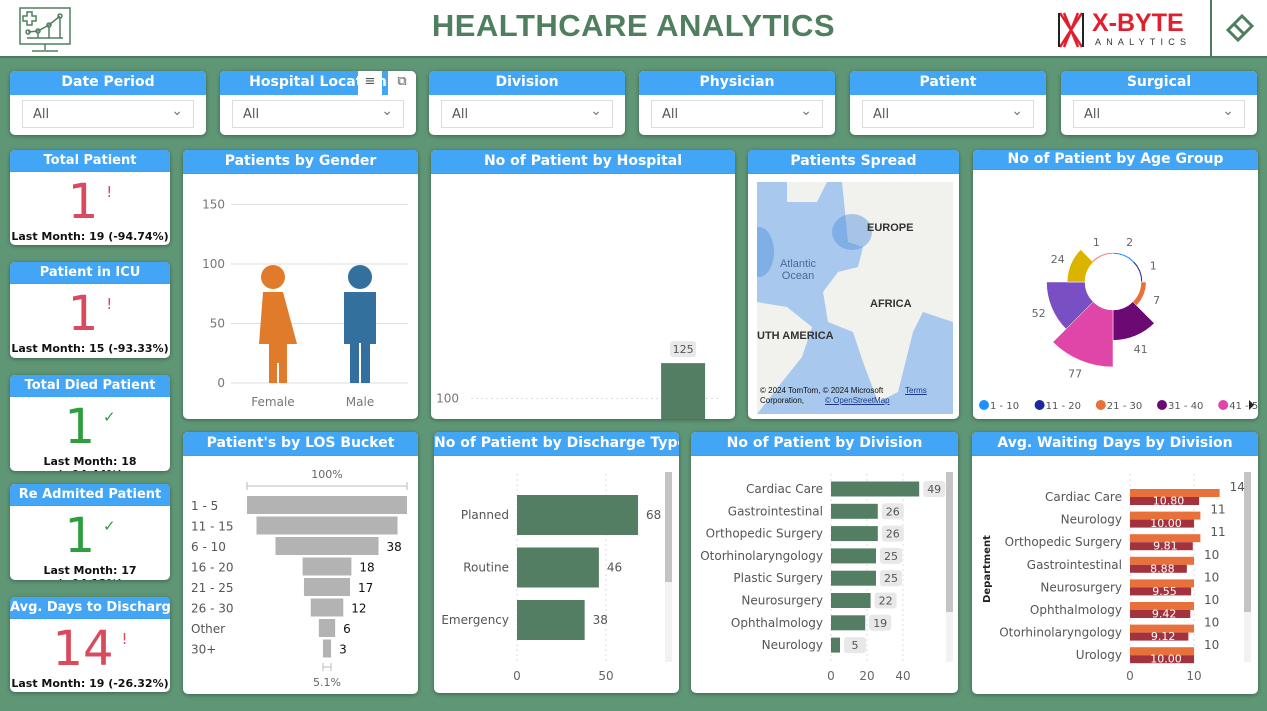 Image resolution: width=1267 pixels, height=711 pixels. Describe the element at coordinates (778, 578) in the screenshot. I see `category-label: Plastic Surgery` at that location.